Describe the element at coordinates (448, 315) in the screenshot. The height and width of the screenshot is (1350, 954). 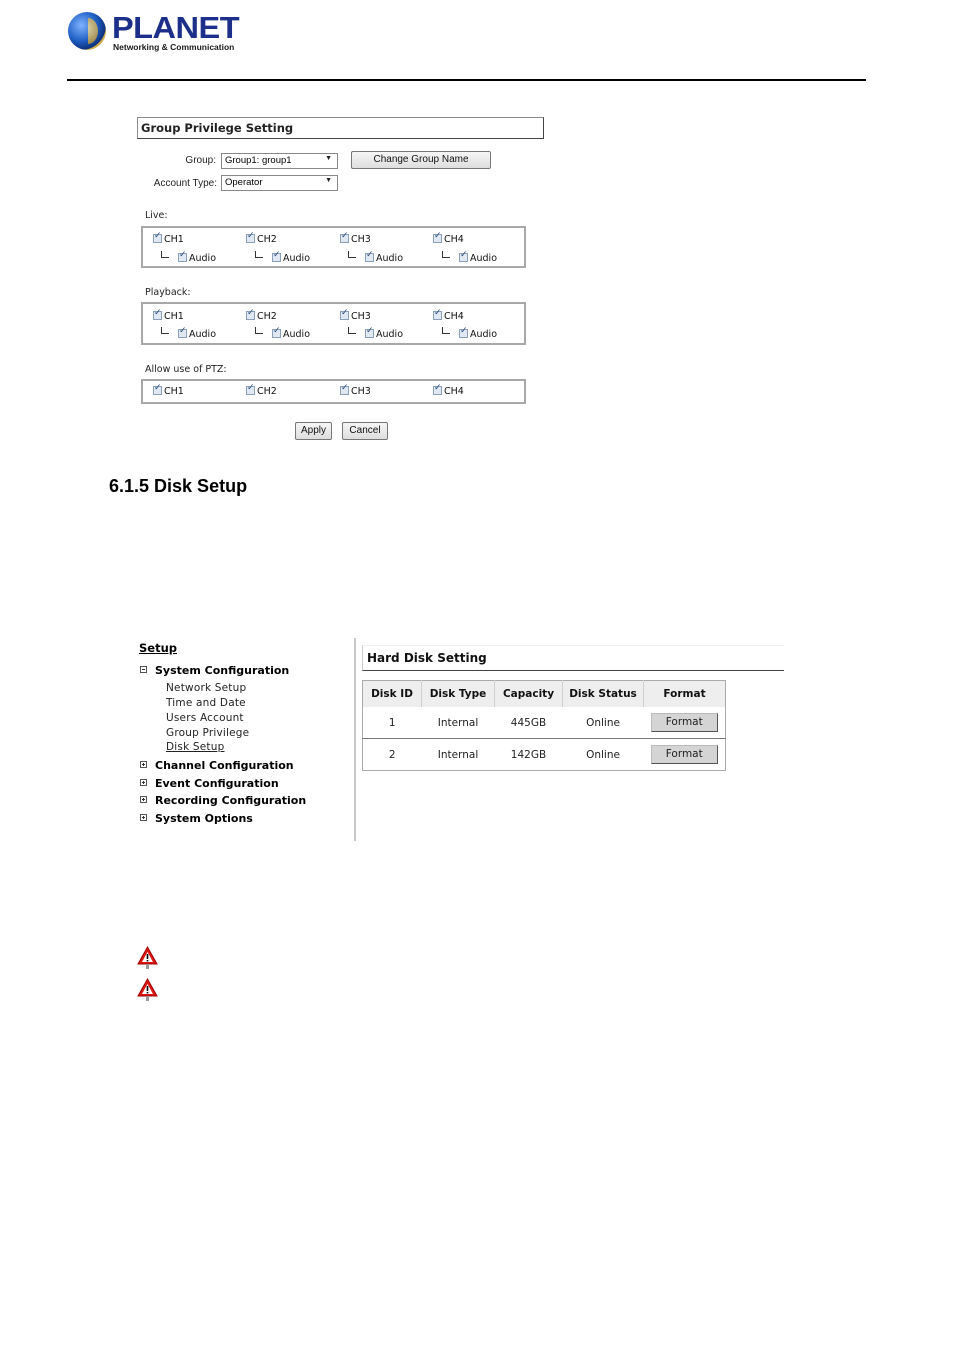
I see `playback-ch4-checkbox: CH4` at that location.